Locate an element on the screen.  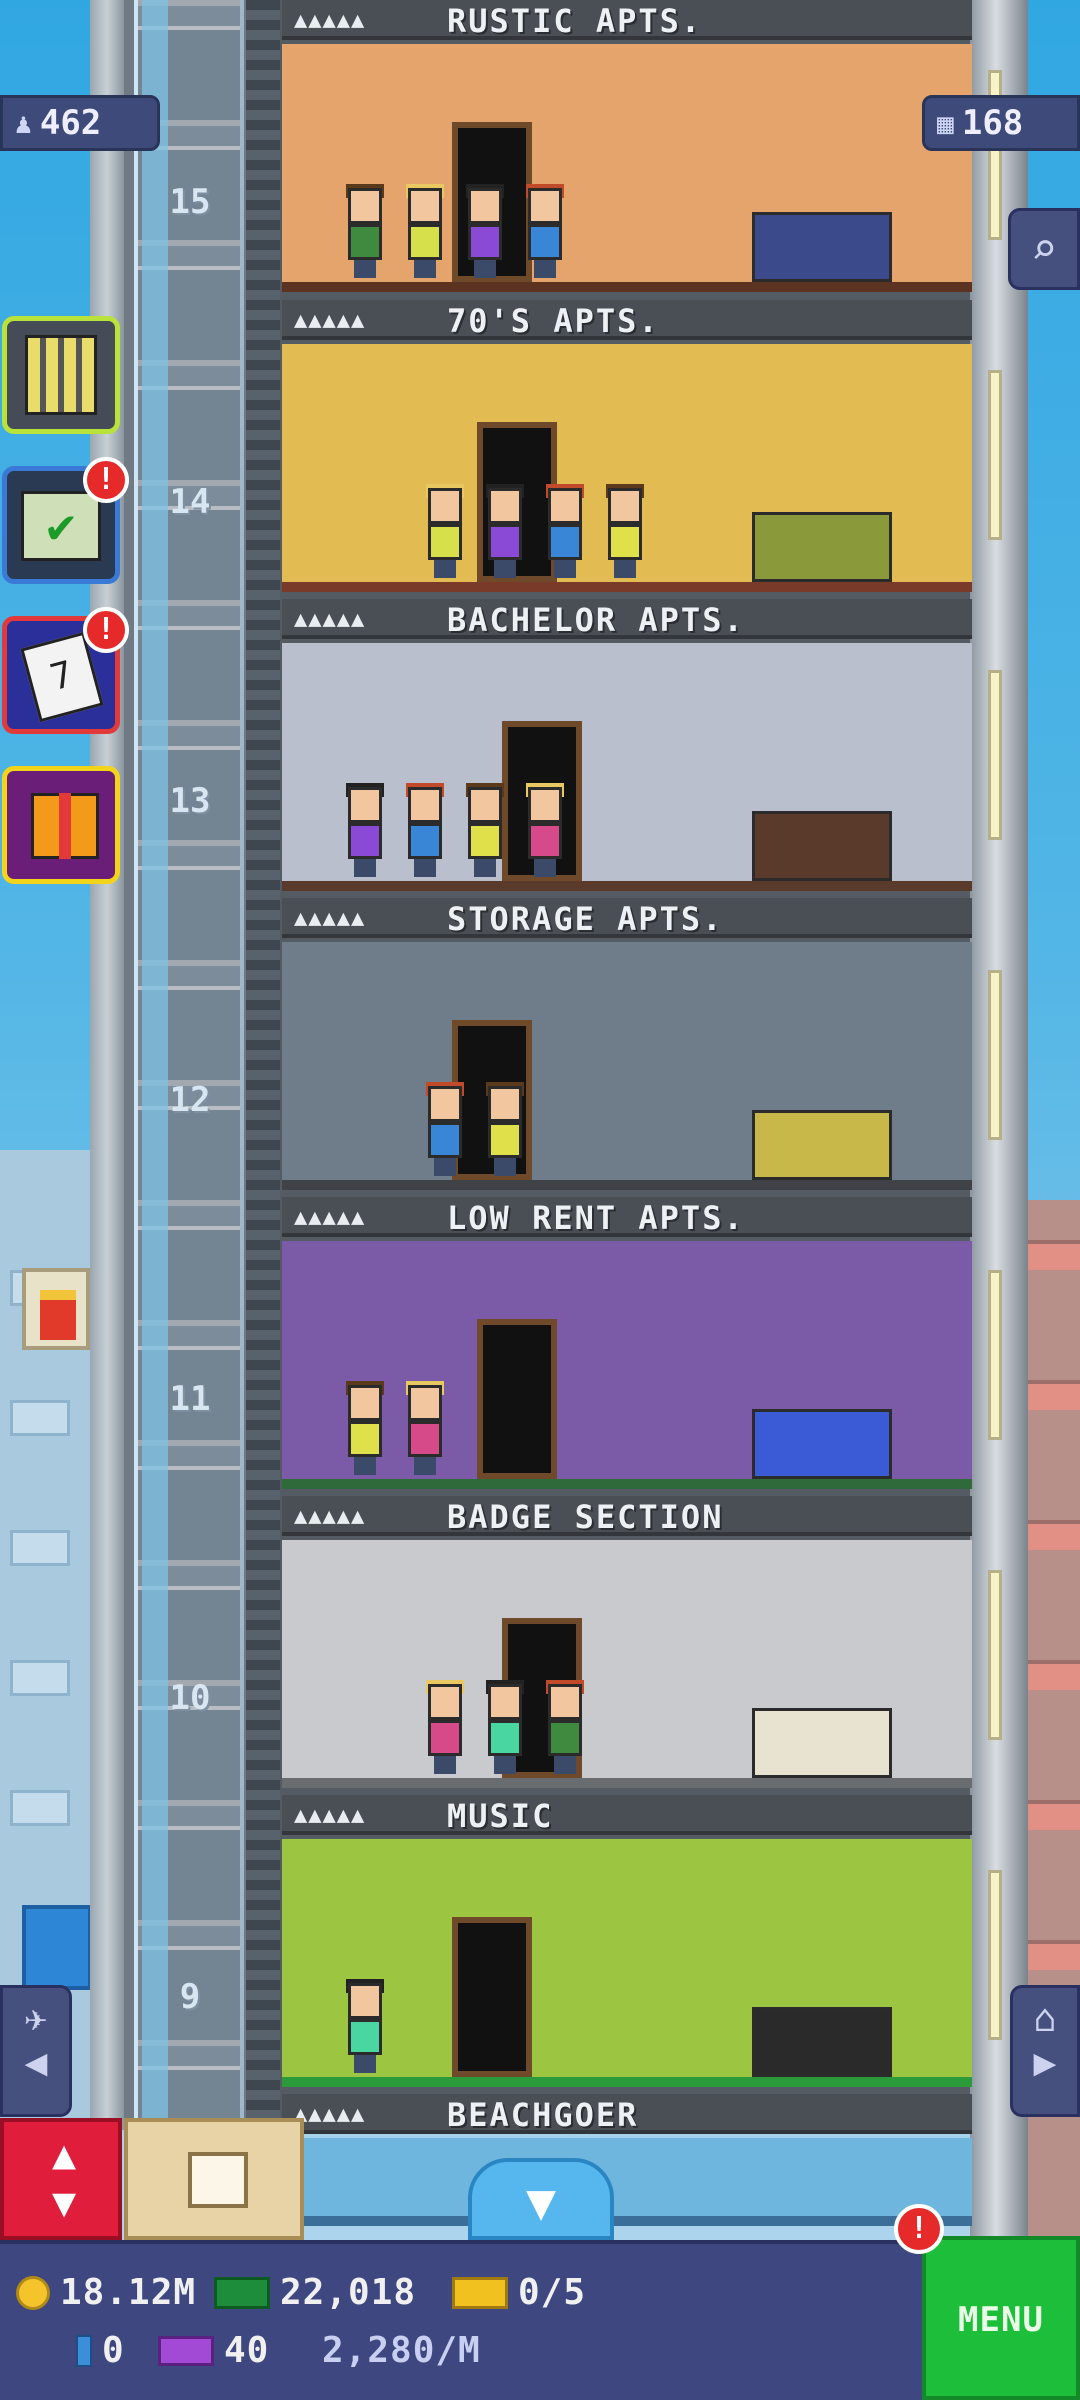
floors-counter: ▦ 168 is located at coordinates (1001, 123).